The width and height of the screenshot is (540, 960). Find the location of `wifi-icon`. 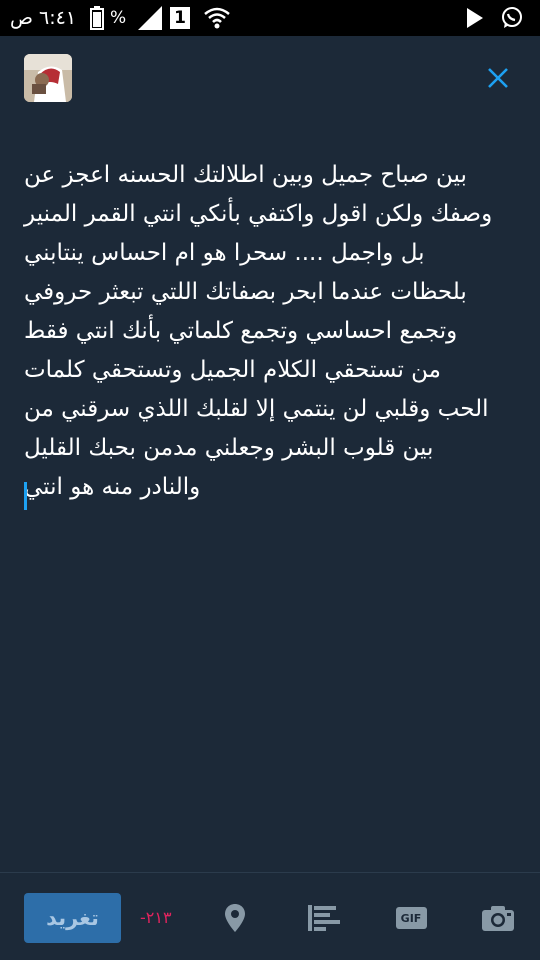

wifi-icon is located at coordinates (217, 18).